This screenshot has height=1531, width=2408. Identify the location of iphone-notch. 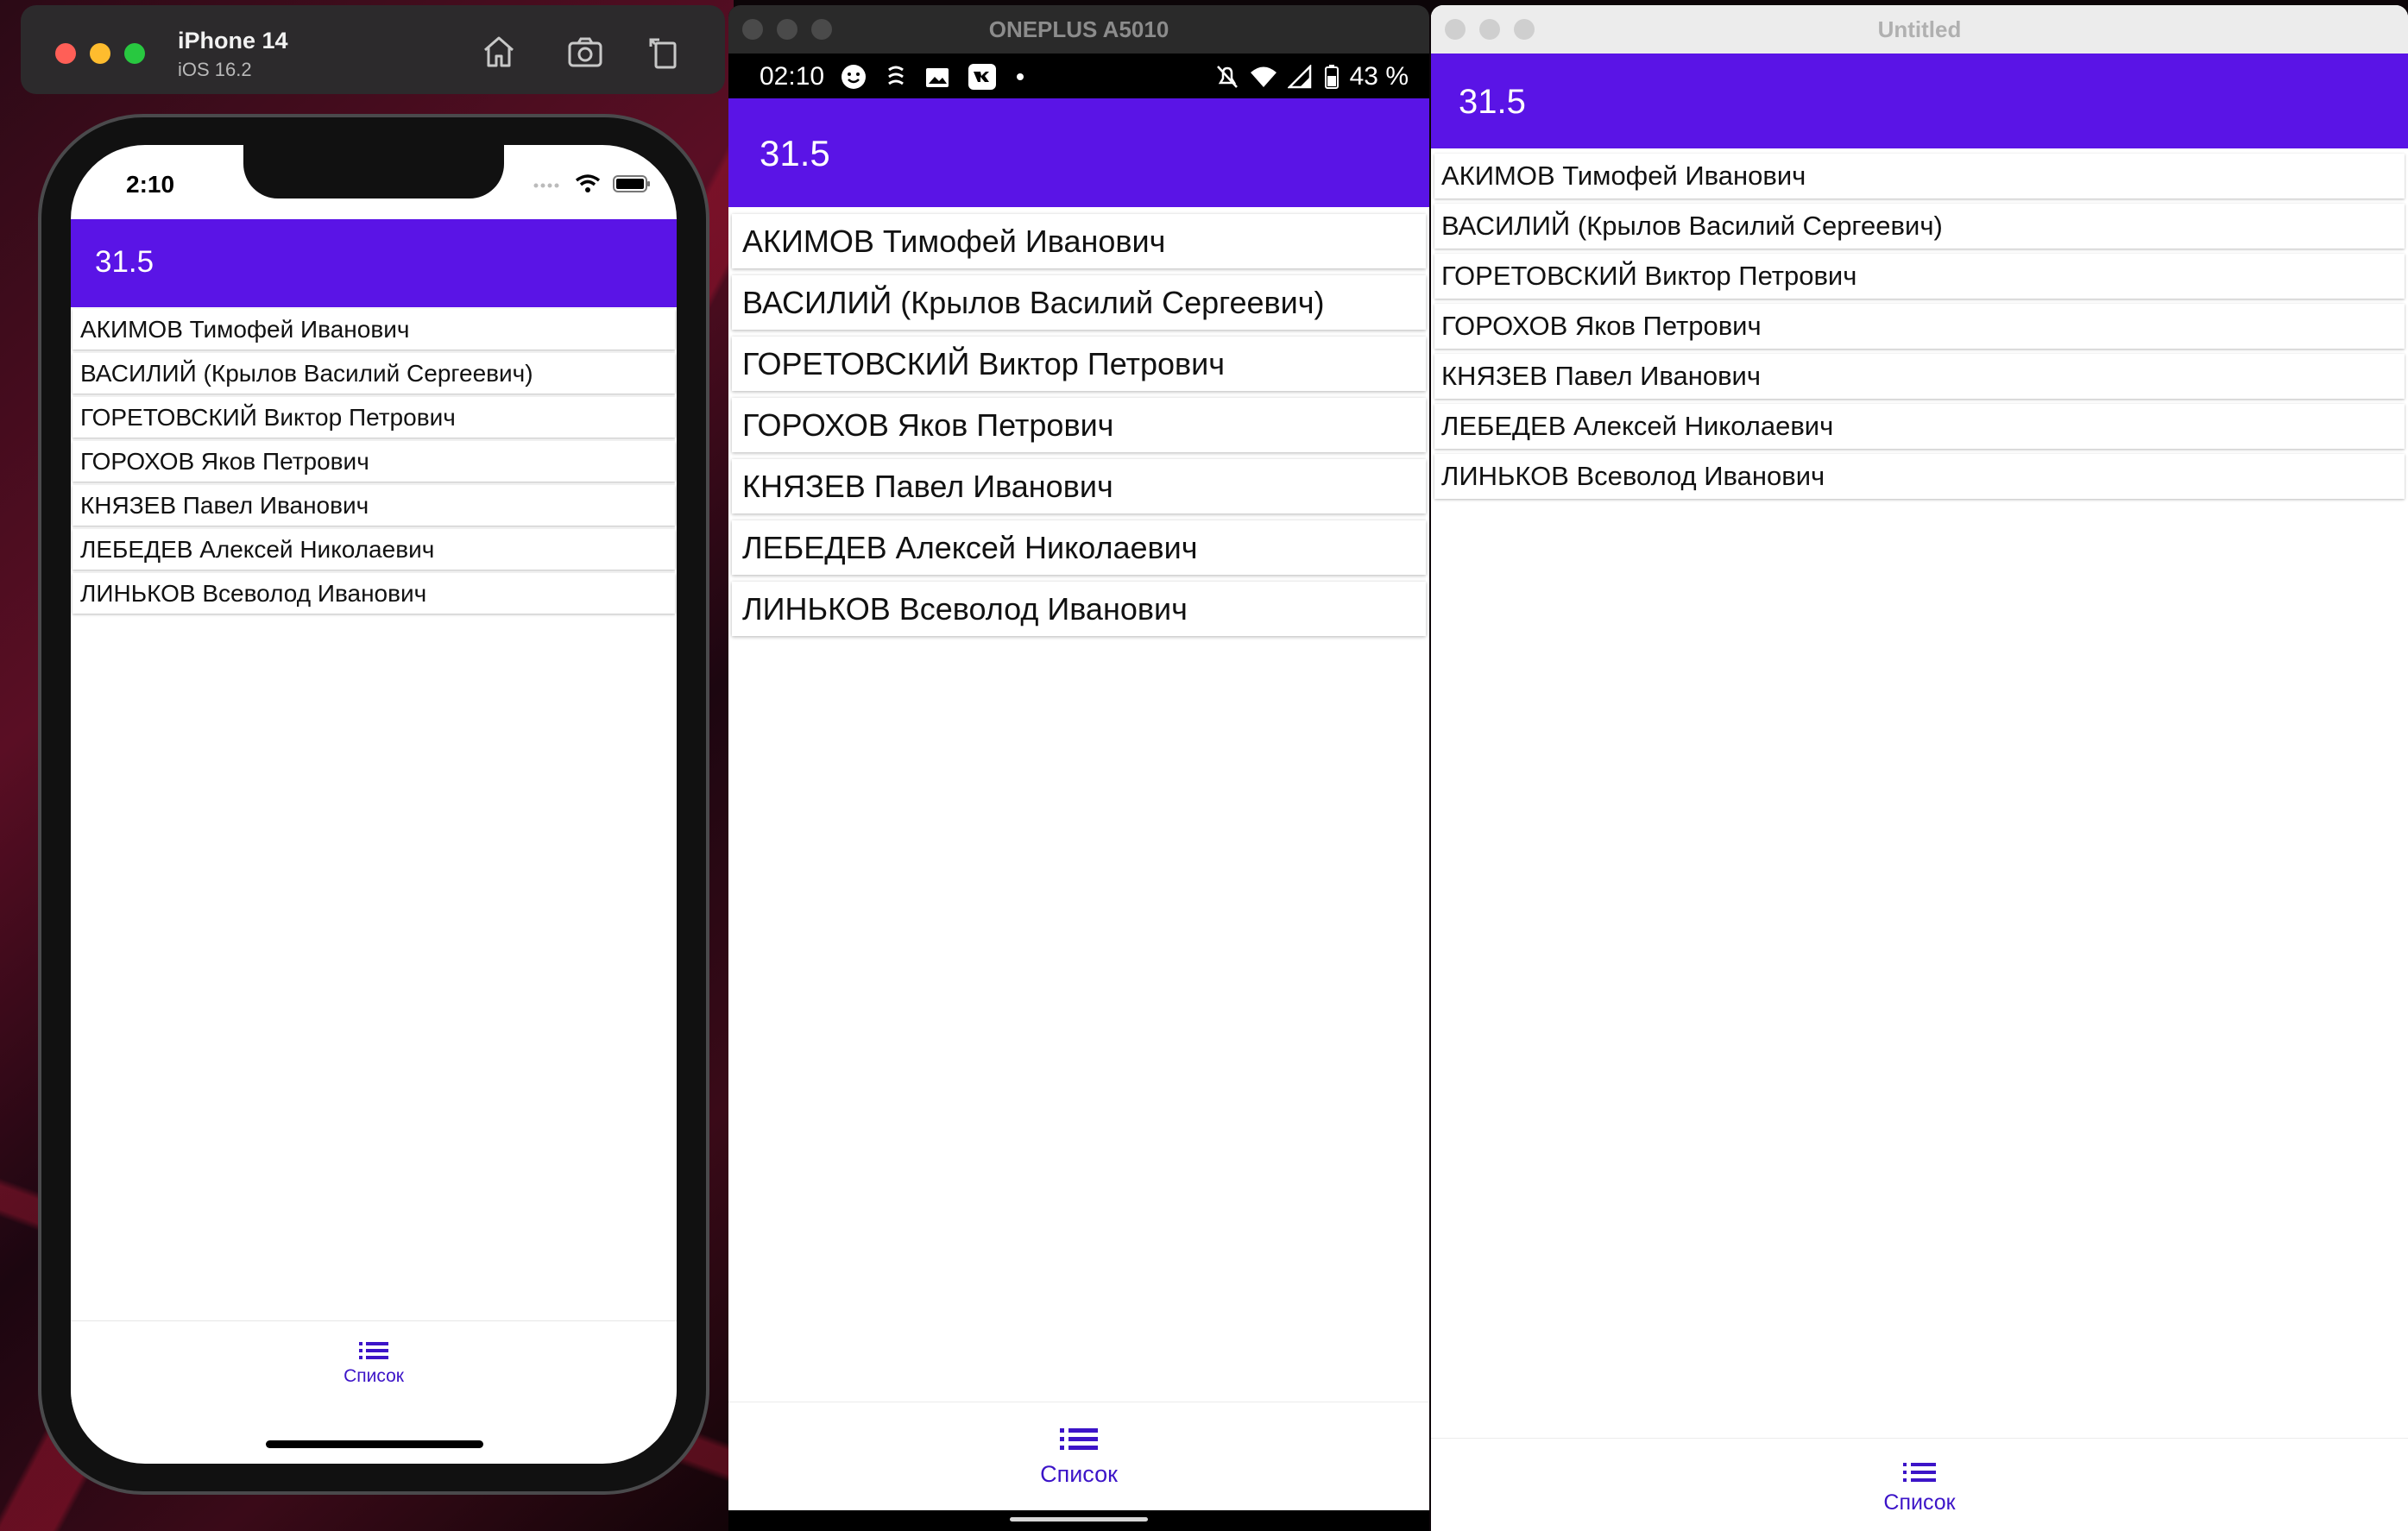
(373, 171).